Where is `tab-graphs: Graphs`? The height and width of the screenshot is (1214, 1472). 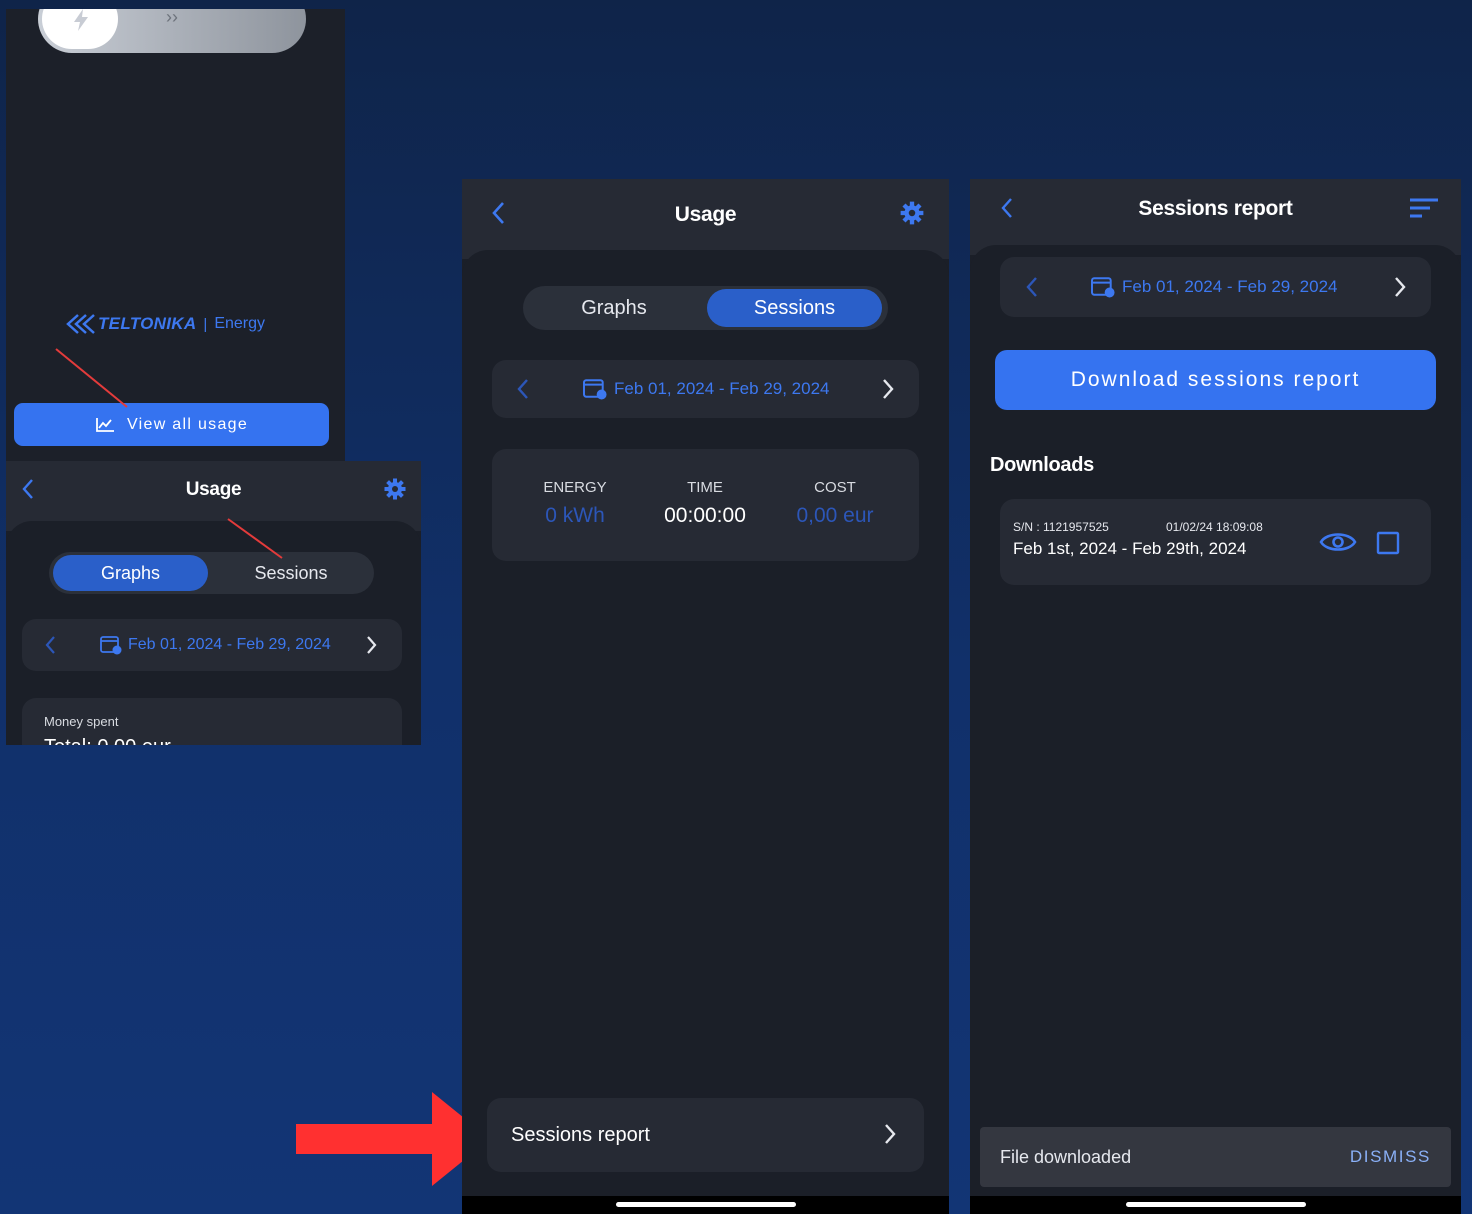 tab-graphs: Graphs is located at coordinates (614, 308).